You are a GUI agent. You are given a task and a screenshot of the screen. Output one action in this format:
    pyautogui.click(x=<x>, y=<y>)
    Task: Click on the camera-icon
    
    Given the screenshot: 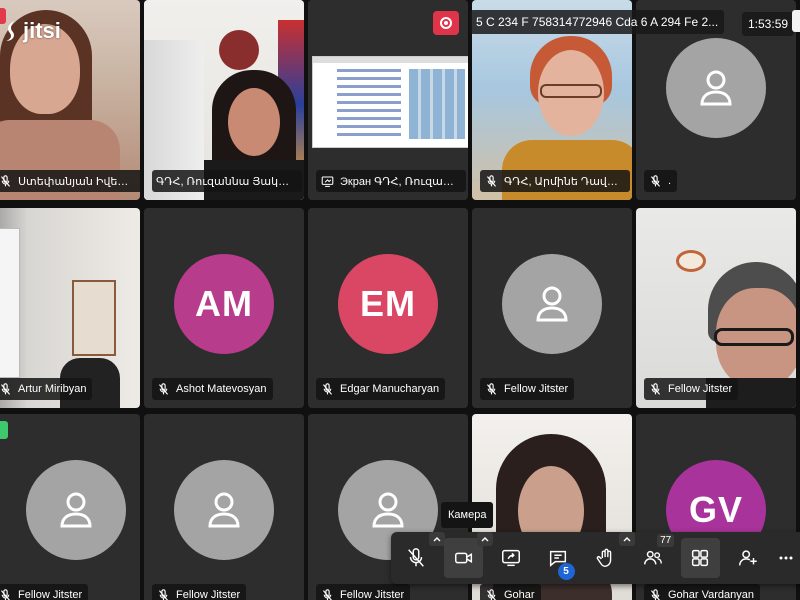 What is the action you would take?
    pyautogui.click(x=463, y=558)
    